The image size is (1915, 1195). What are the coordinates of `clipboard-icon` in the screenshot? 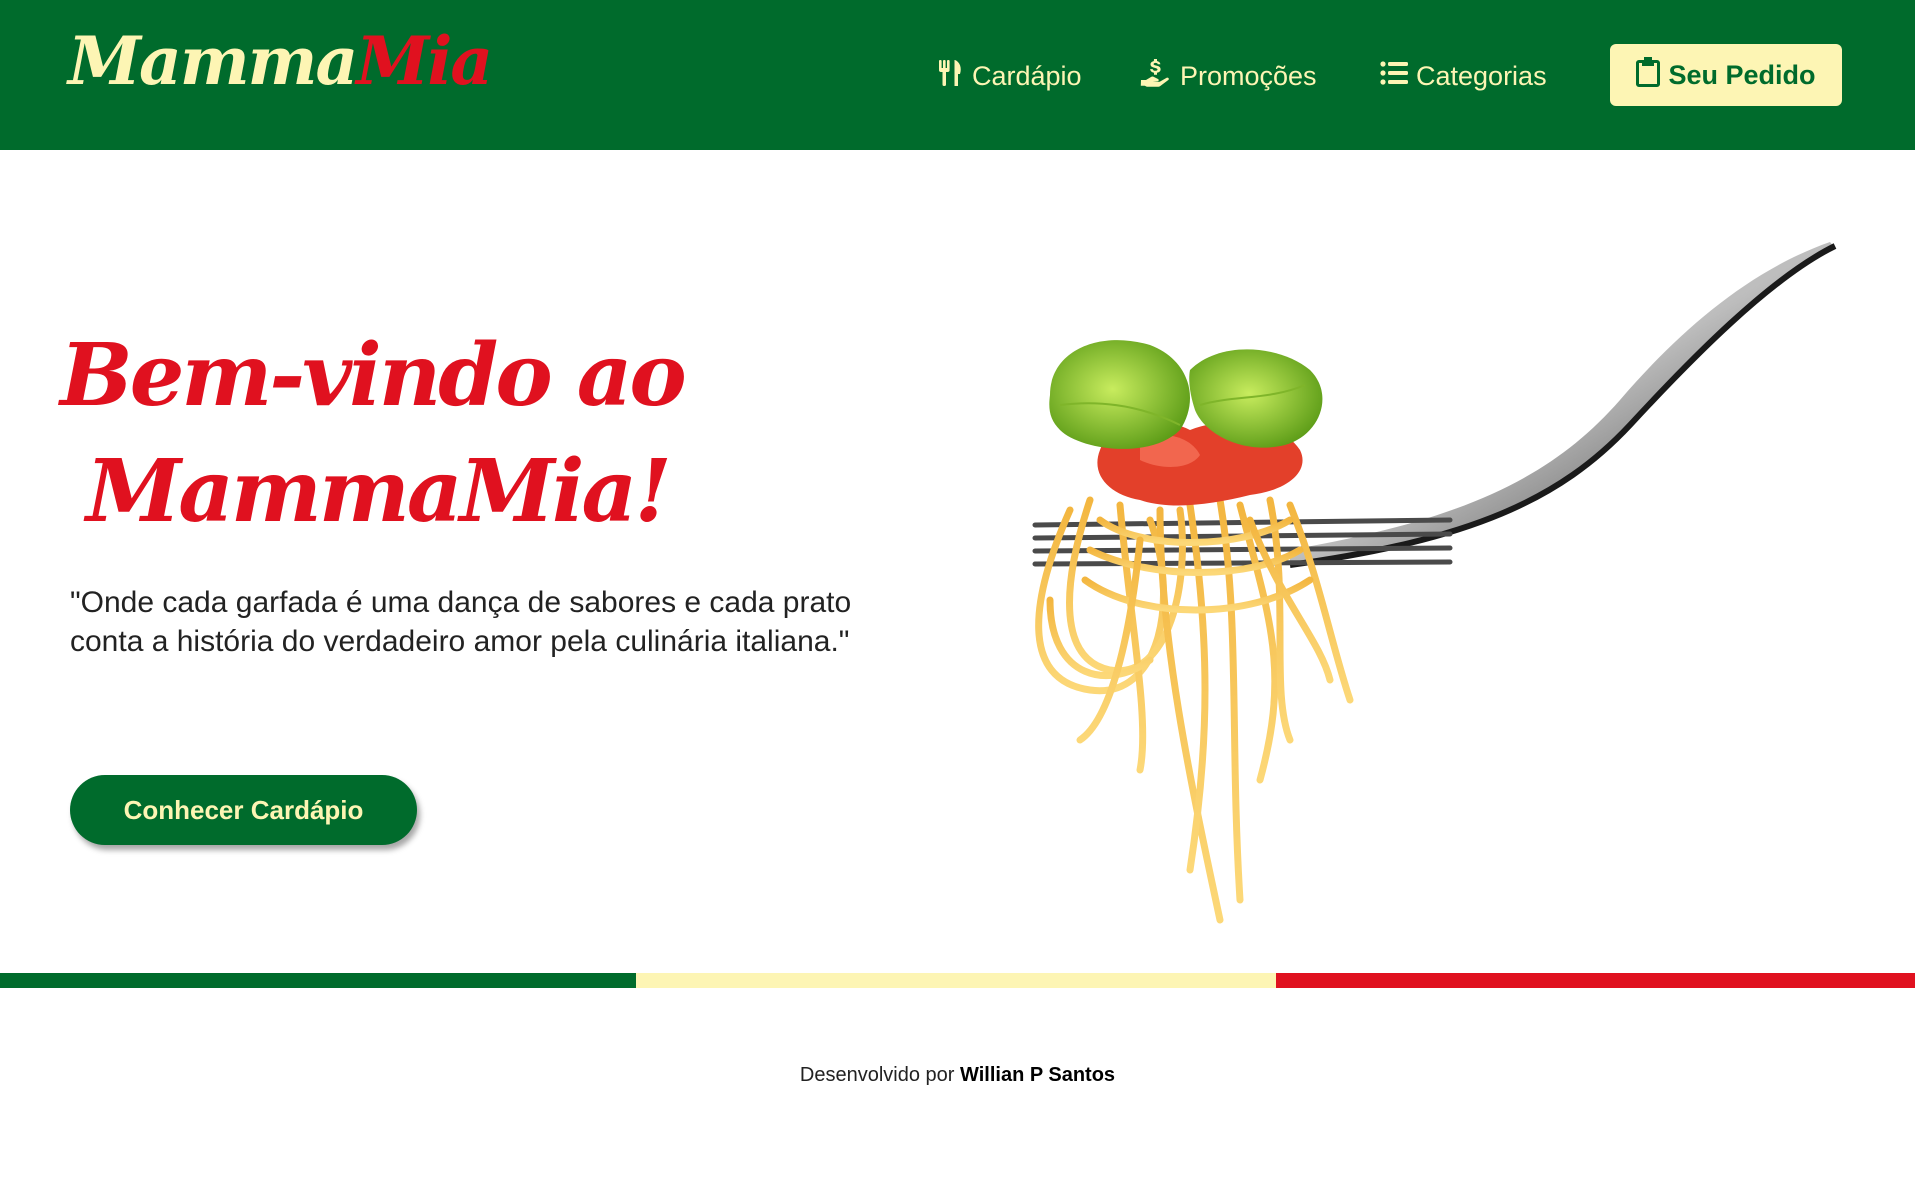 It's located at (1648, 75).